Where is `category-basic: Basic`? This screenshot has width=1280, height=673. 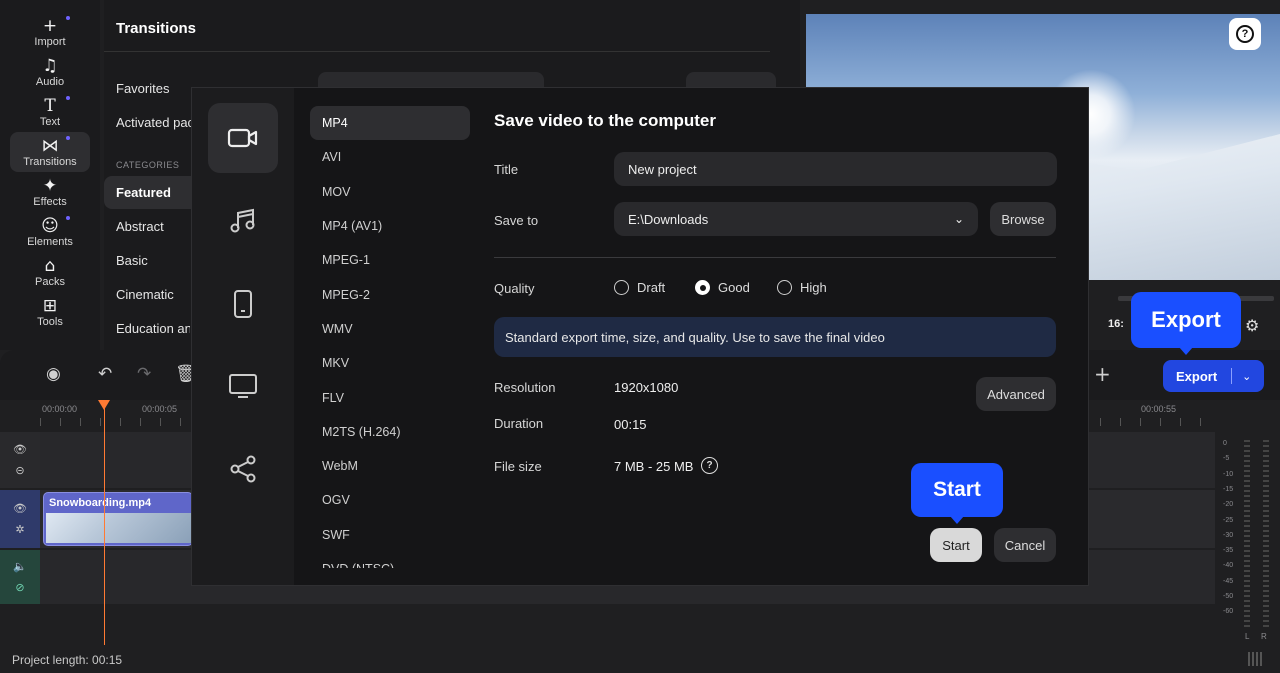
category-basic: Basic is located at coordinates (132, 260).